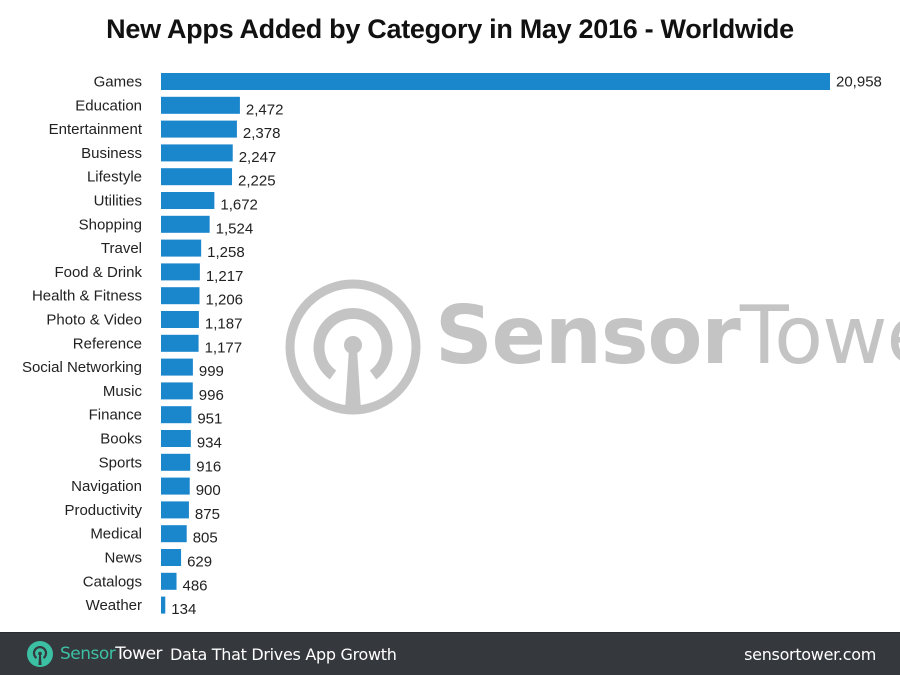 Image resolution: width=900 pixels, height=675 pixels. Describe the element at coordinates (118, 201) in the screenshot. I see `category-label: Utilities` at that location.